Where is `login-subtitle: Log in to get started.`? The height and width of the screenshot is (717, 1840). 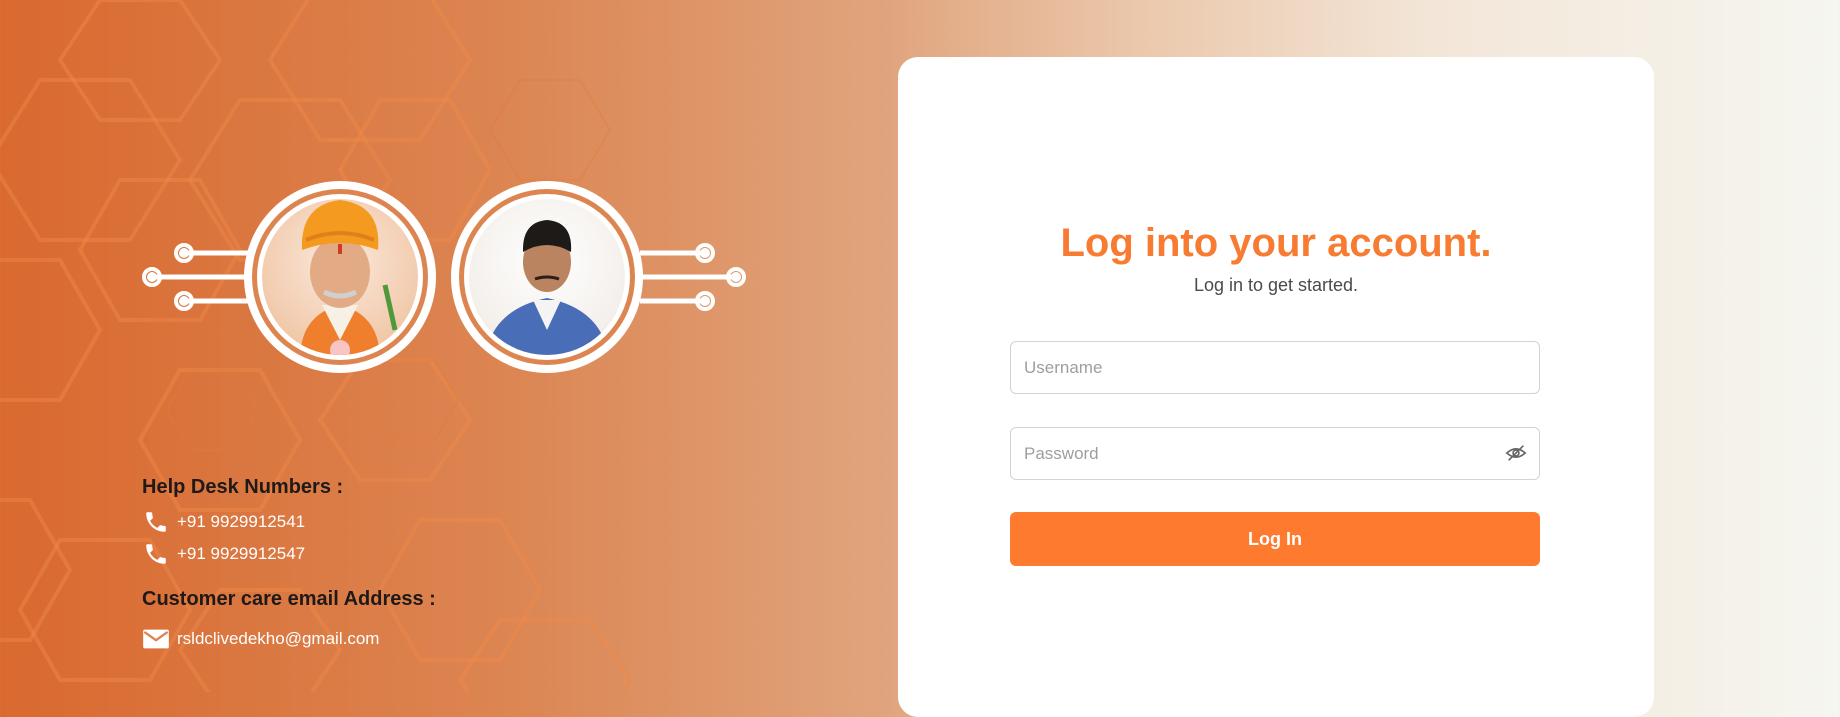
login-subtitle: Log in to get started. is located at coordinates (1276, 285).